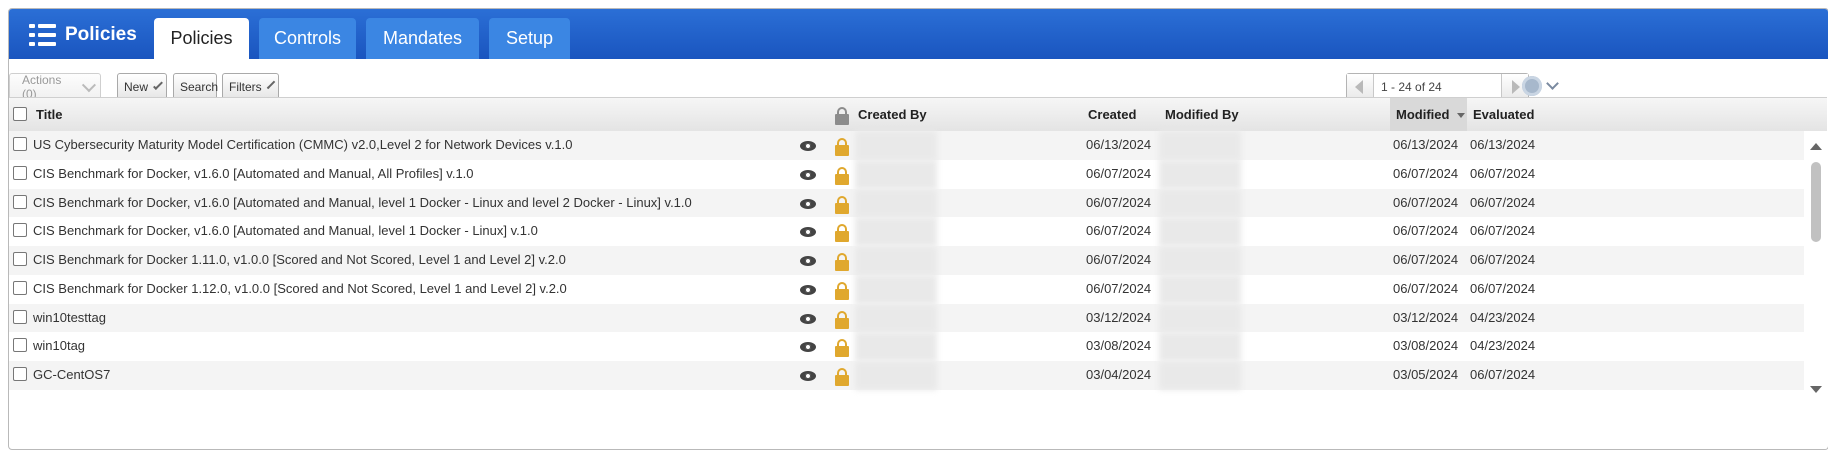 This screenshot has height=450, width=1828. Describe the element at coordinates (1426, 346) in the screenshot. I see `modified-date: 03/08/2024` at that location.